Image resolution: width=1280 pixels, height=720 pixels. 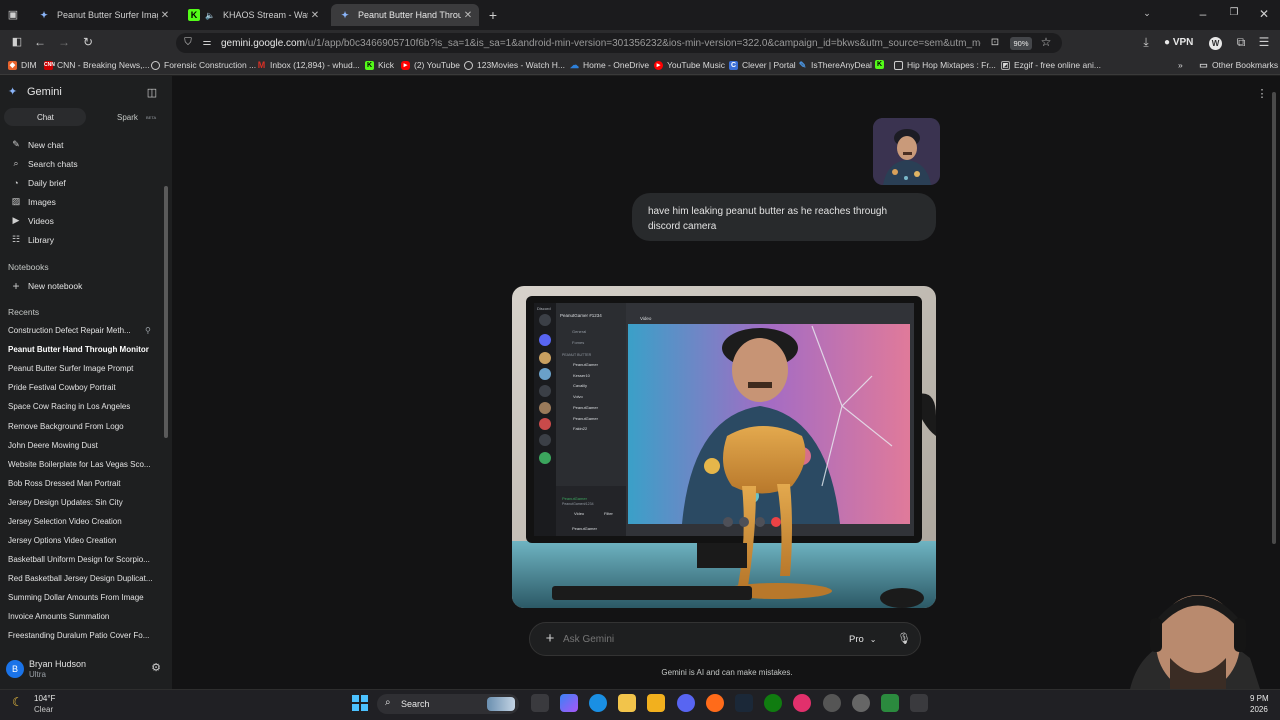 I want to click on zoom-badge: 90%, so click(x=1021, y=43).